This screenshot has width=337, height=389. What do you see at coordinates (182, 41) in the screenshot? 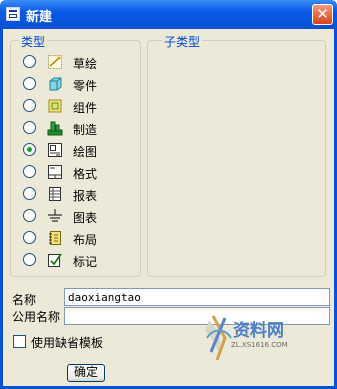
I see `subtype-group-label: 子类型` at bounding box center [182, 41].